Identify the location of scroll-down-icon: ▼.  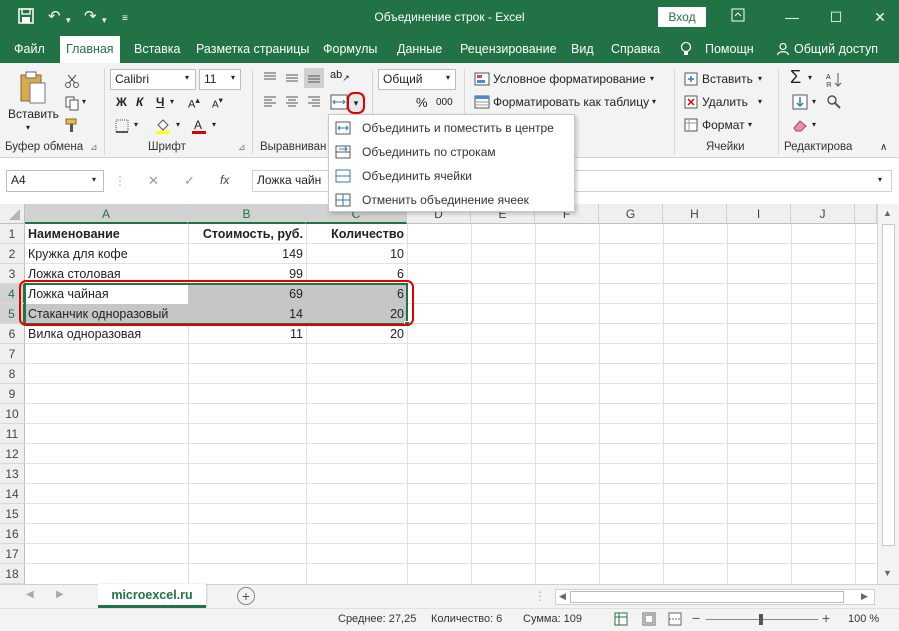
(887, 573).